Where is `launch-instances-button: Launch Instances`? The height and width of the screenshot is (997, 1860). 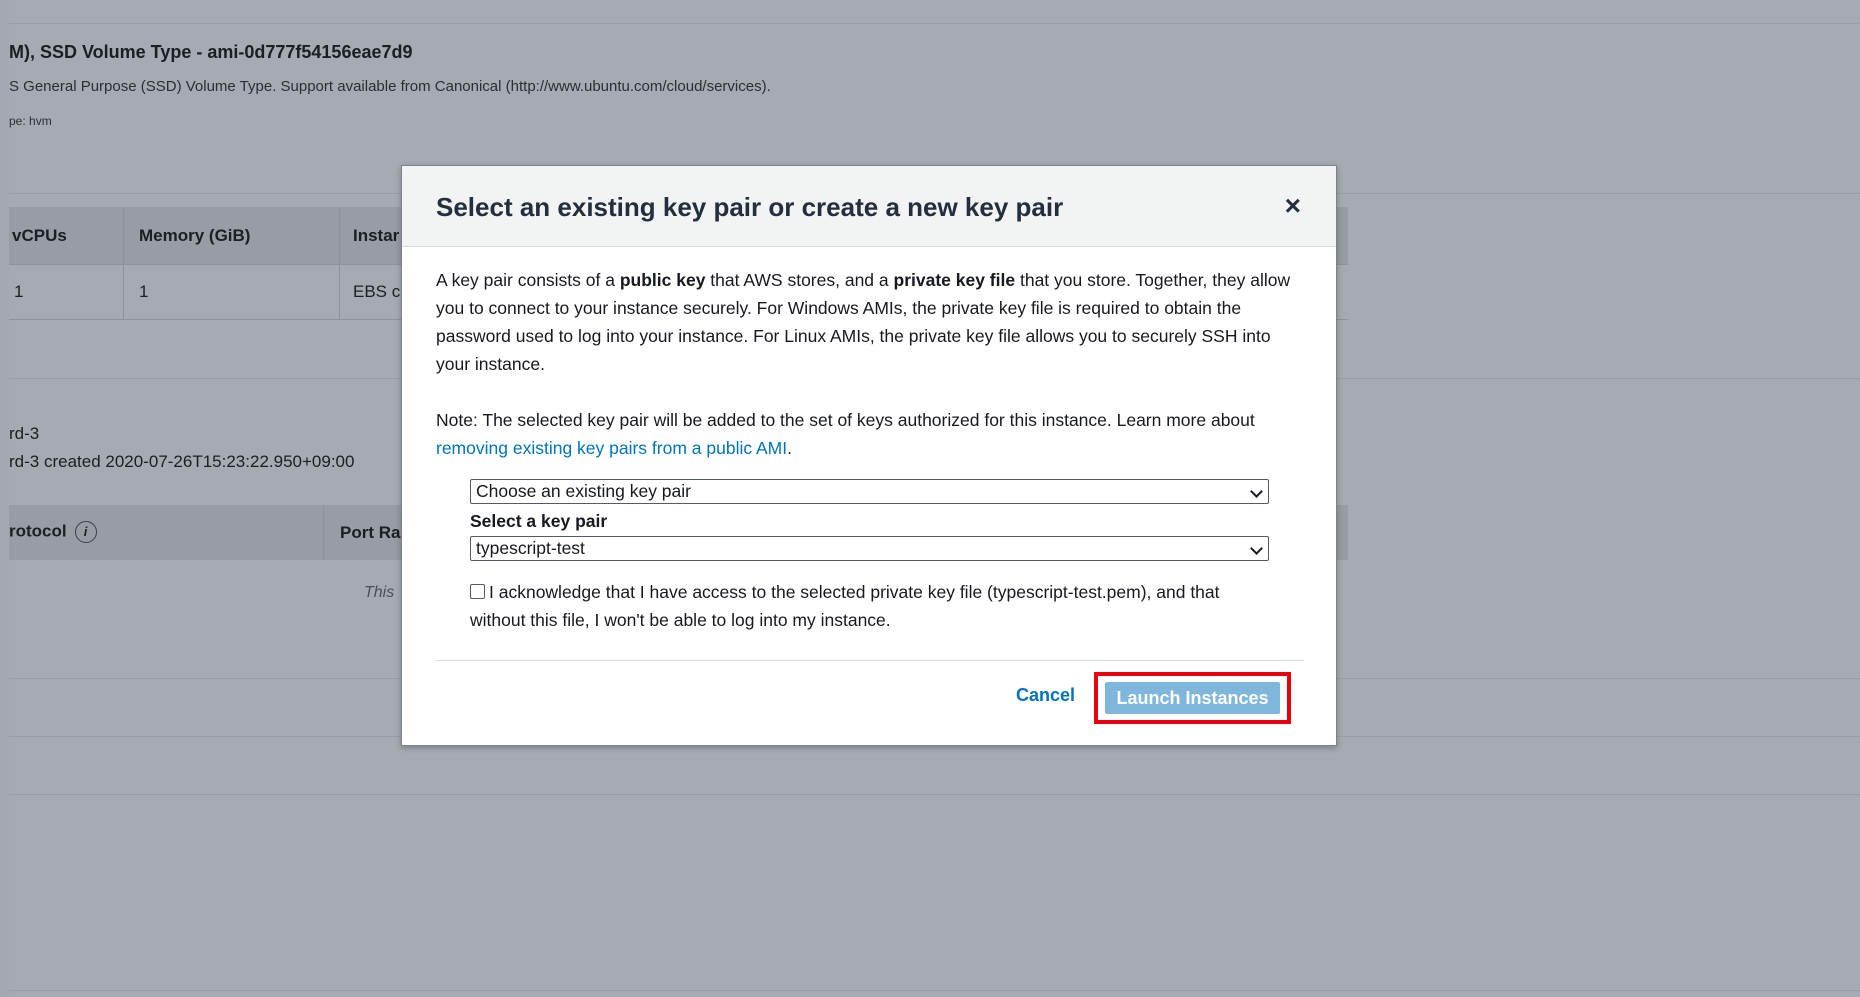 launch-instances-button: Launch Instances is located at coordinates (1192, 698).